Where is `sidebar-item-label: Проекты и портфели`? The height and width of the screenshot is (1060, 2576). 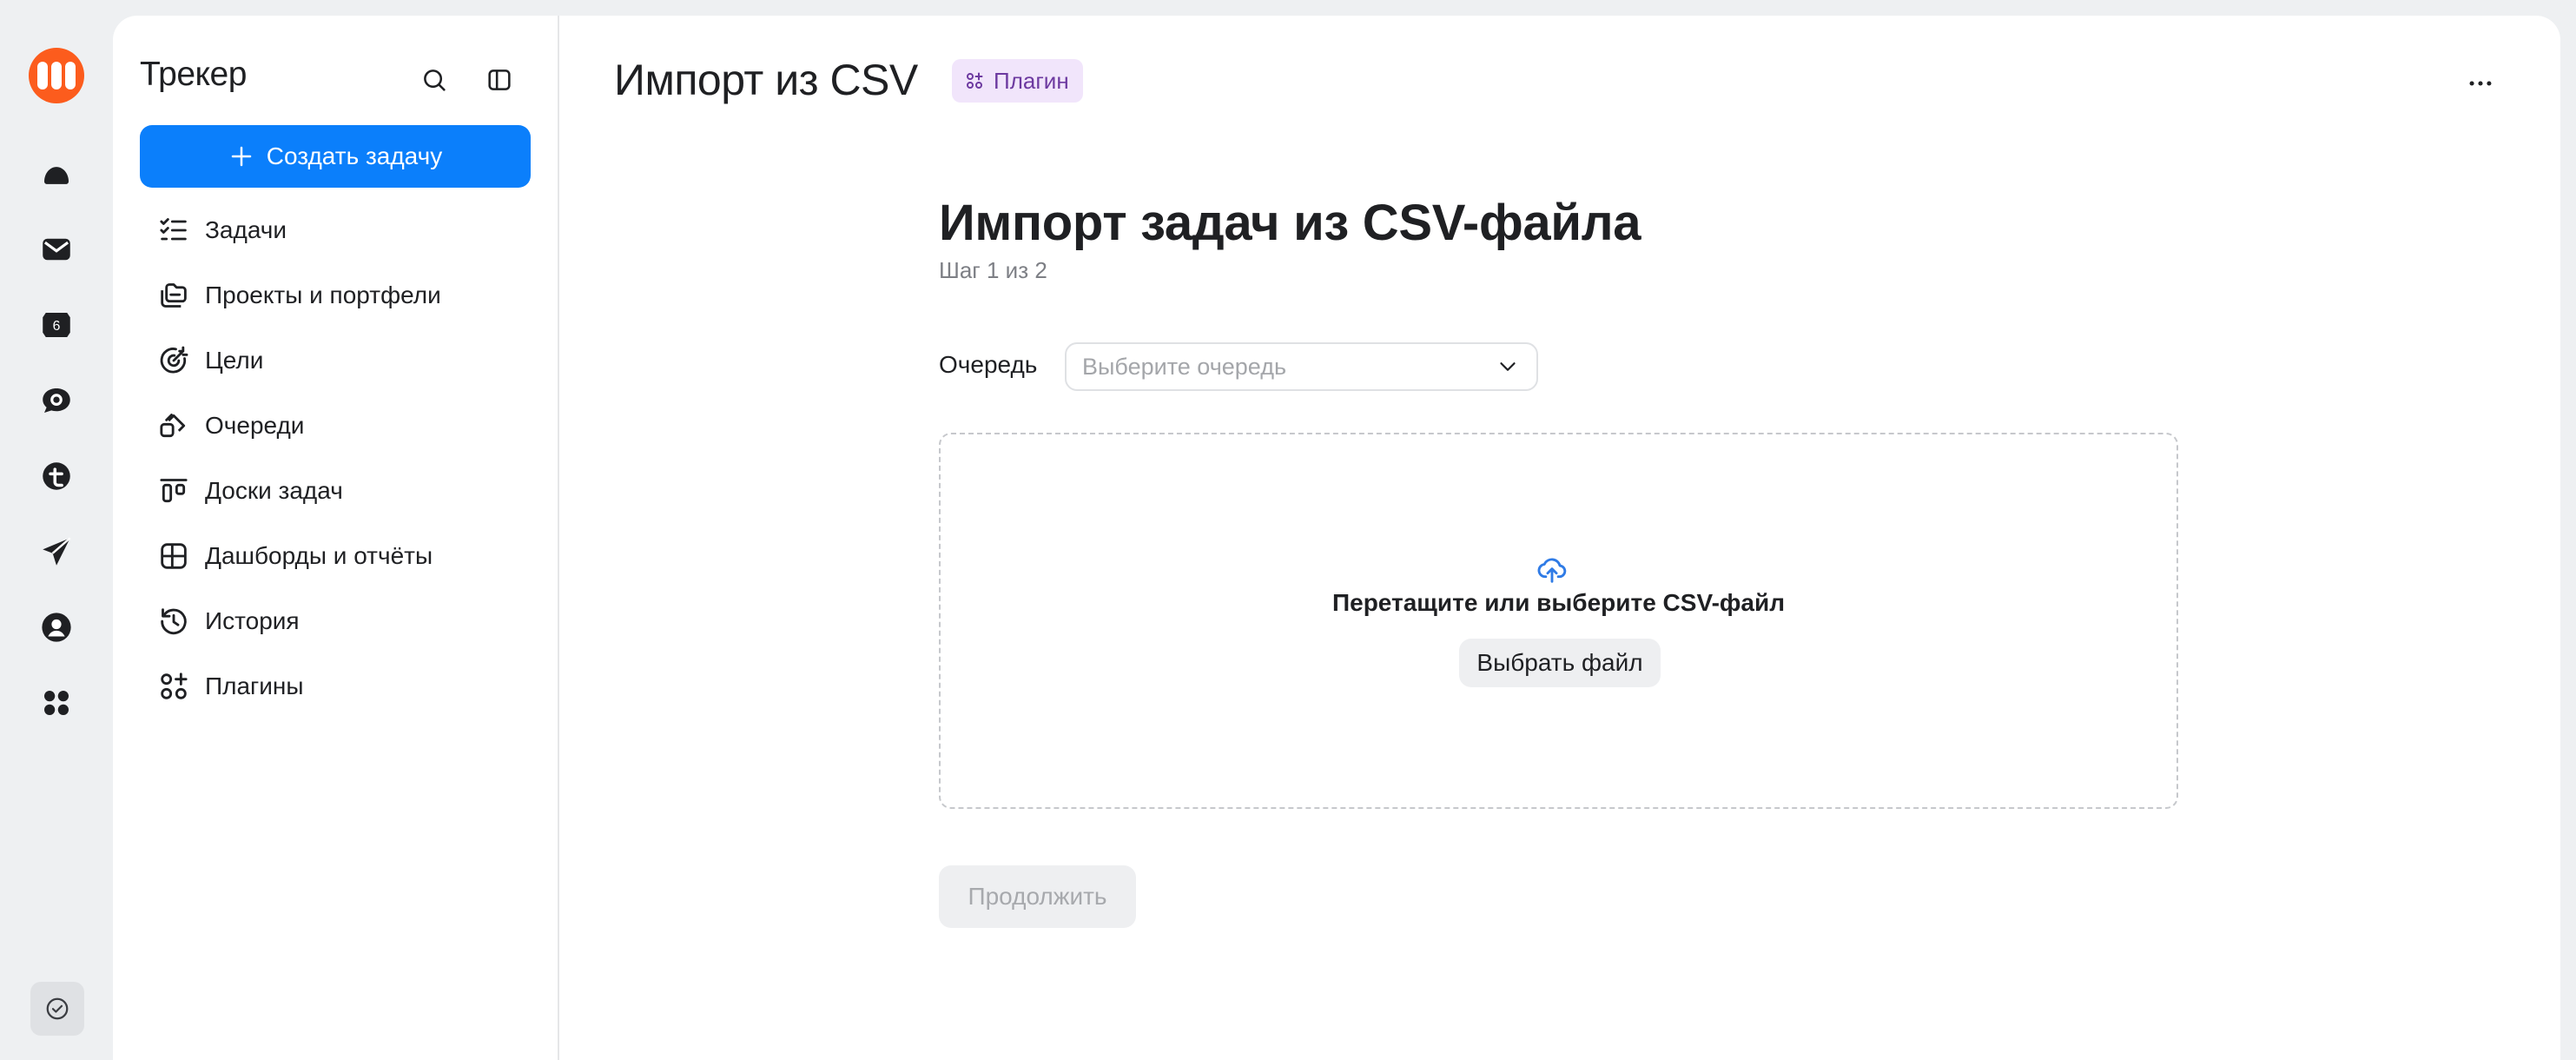
sidebar-item-label: Проекты и портфели is located at coordinates (323, 295).